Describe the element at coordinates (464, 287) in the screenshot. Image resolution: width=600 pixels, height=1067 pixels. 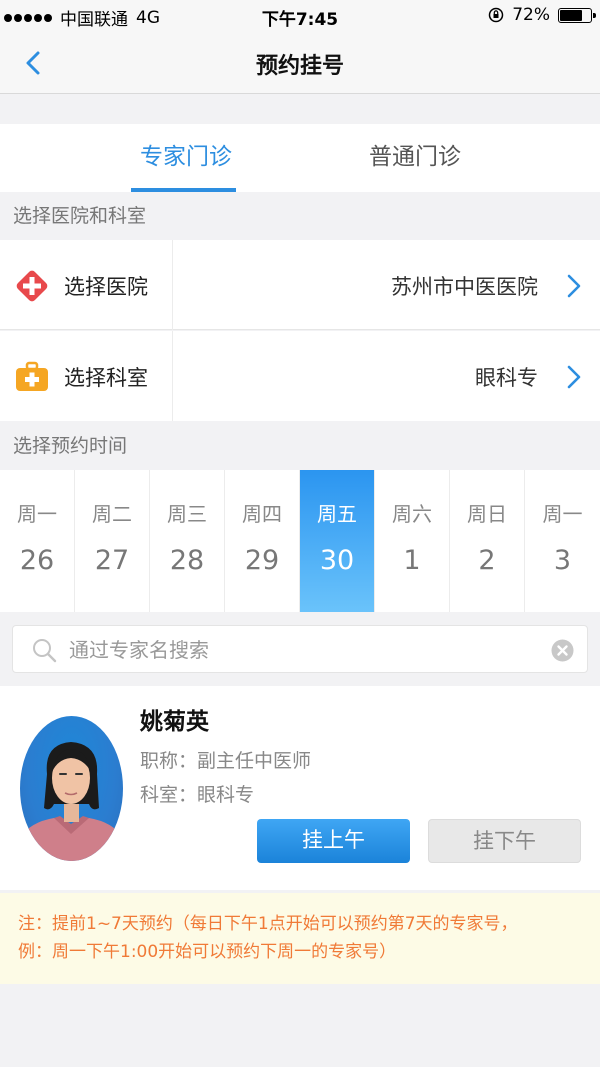
I see `selected-hospital-value: 苏州市中医医院` at that location.